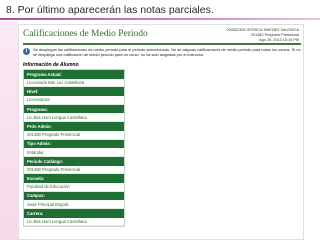 Image resolution: width=320 pixels, height=240 pixels. Describe the element at coordinates (9, 130) in the screenshot. I see `slide-edge-band` at that location.